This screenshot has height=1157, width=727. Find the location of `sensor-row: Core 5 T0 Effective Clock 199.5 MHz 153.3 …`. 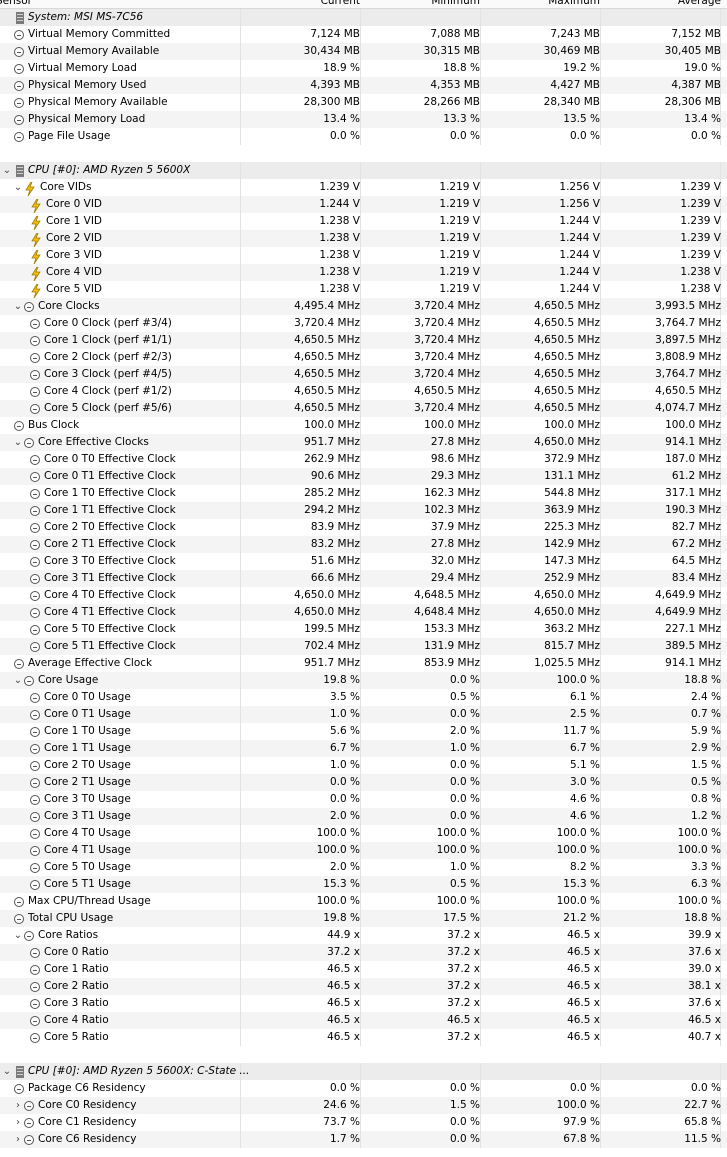

sensor-row: Core 5 T0 Effective Clock 199.5 MHz 153.3 … is located at coordinates (363, 629).